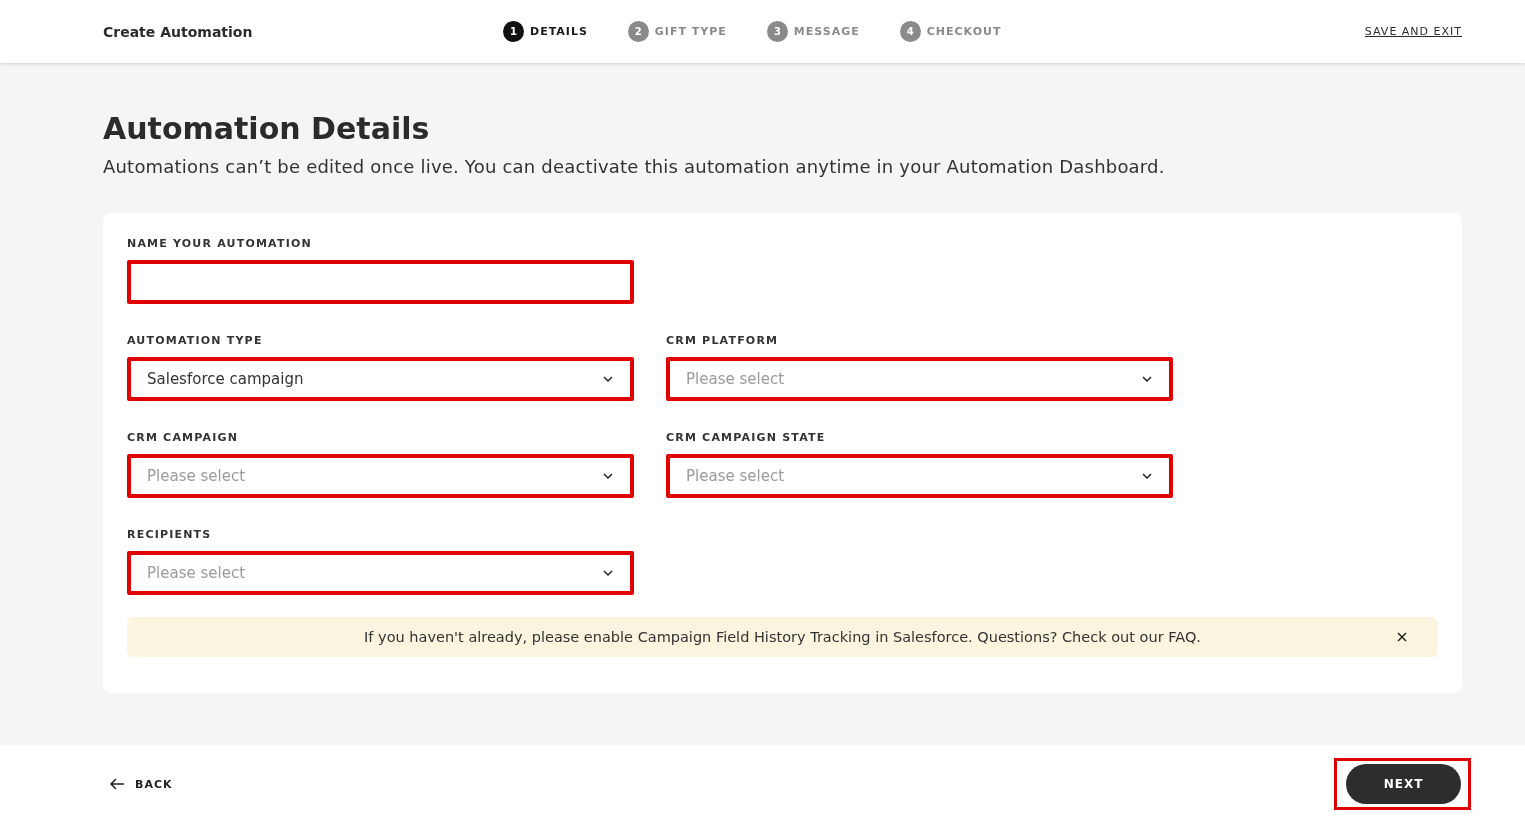  What do you see at coordinates (559, 31) in the screenshot?
I see `step-label: DETAILS` at bounding box center [559, 31].